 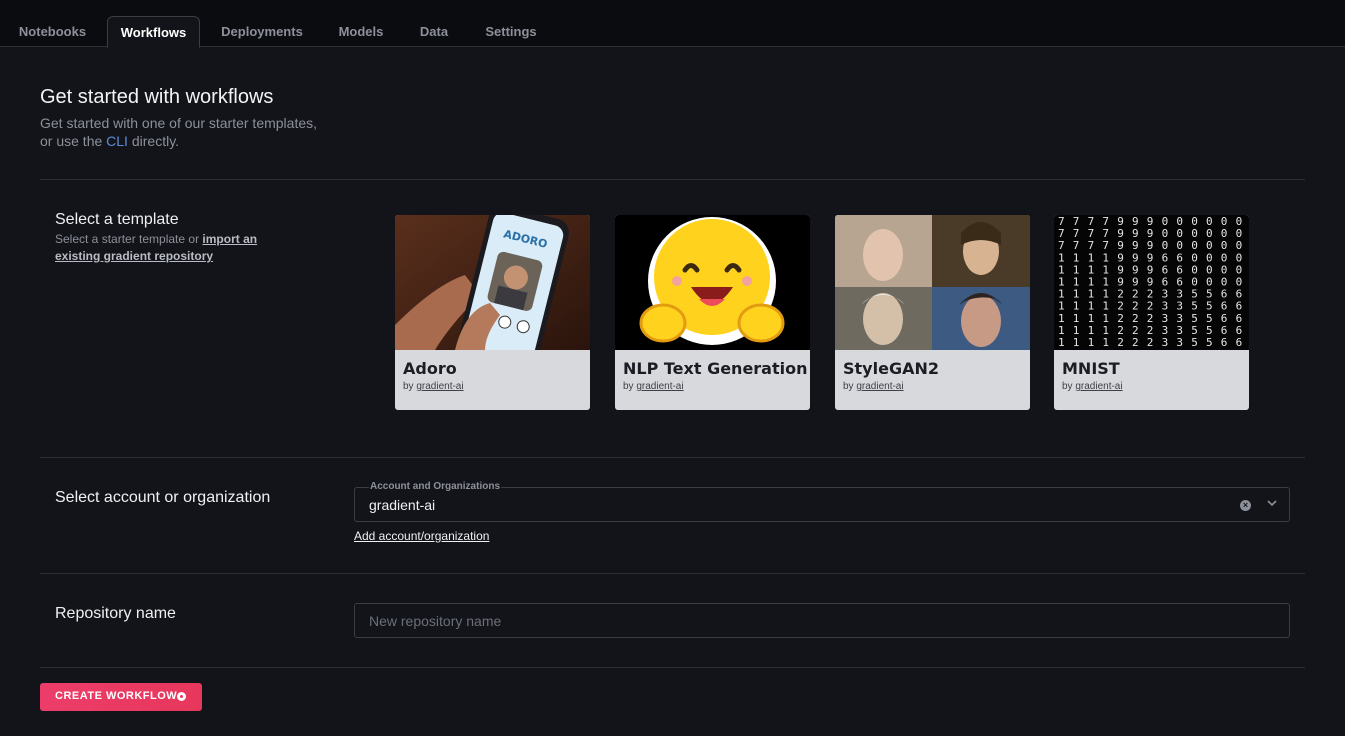 I want to click on tab-models: Models, so click(x=361, y=31).